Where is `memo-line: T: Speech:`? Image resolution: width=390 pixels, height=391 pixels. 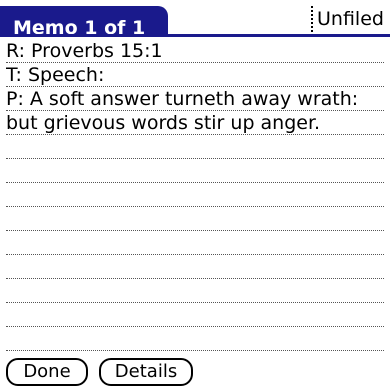 memo-line: T: Speech: is located at coordinates (195, 75).